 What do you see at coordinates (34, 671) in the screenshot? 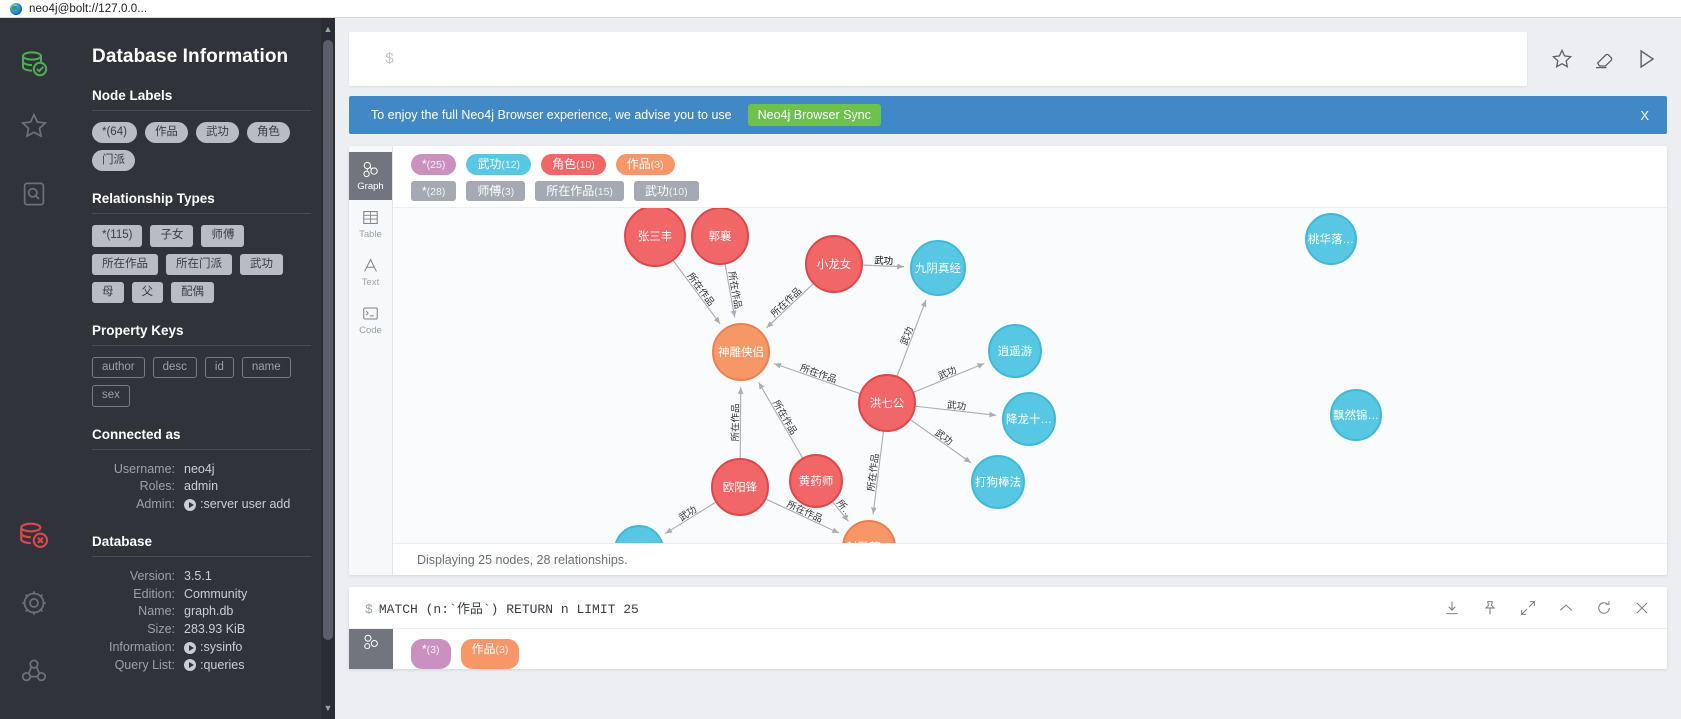
I see `sidebar-item-about` at bounding box center [34, 671].